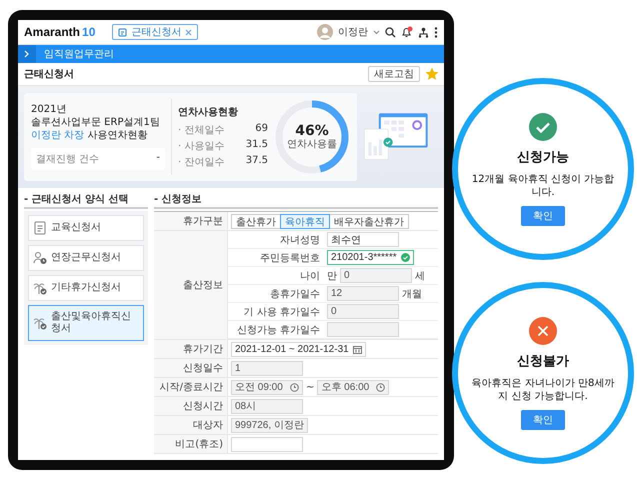  Describe the element at coordinates (267, 368) in the screenshot. I see `text-field: 1` at that location.